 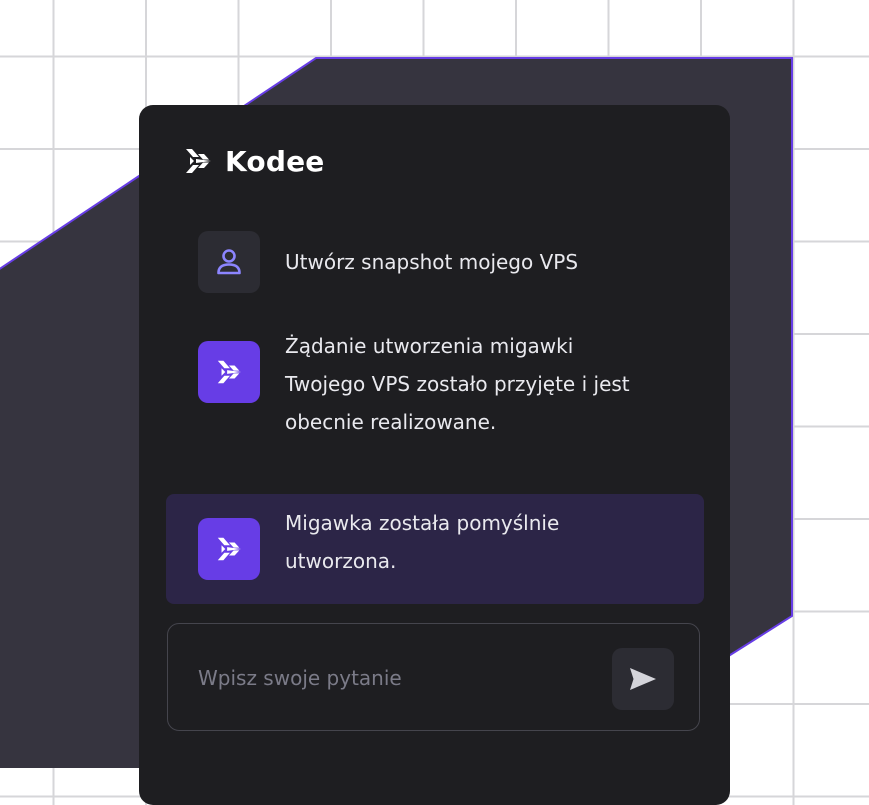 I want to click on user-message-text: Utwórz snapshot mojego VPS, so click(x=432, y=262).